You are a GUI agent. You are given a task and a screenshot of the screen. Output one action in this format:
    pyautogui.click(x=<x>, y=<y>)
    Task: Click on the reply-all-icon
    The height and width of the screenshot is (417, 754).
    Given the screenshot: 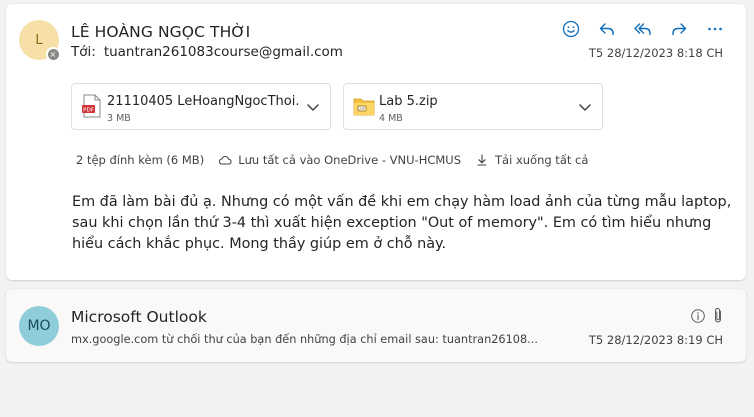 What is the action you would take?
    pyautogui.click(x=642, y=29)
    